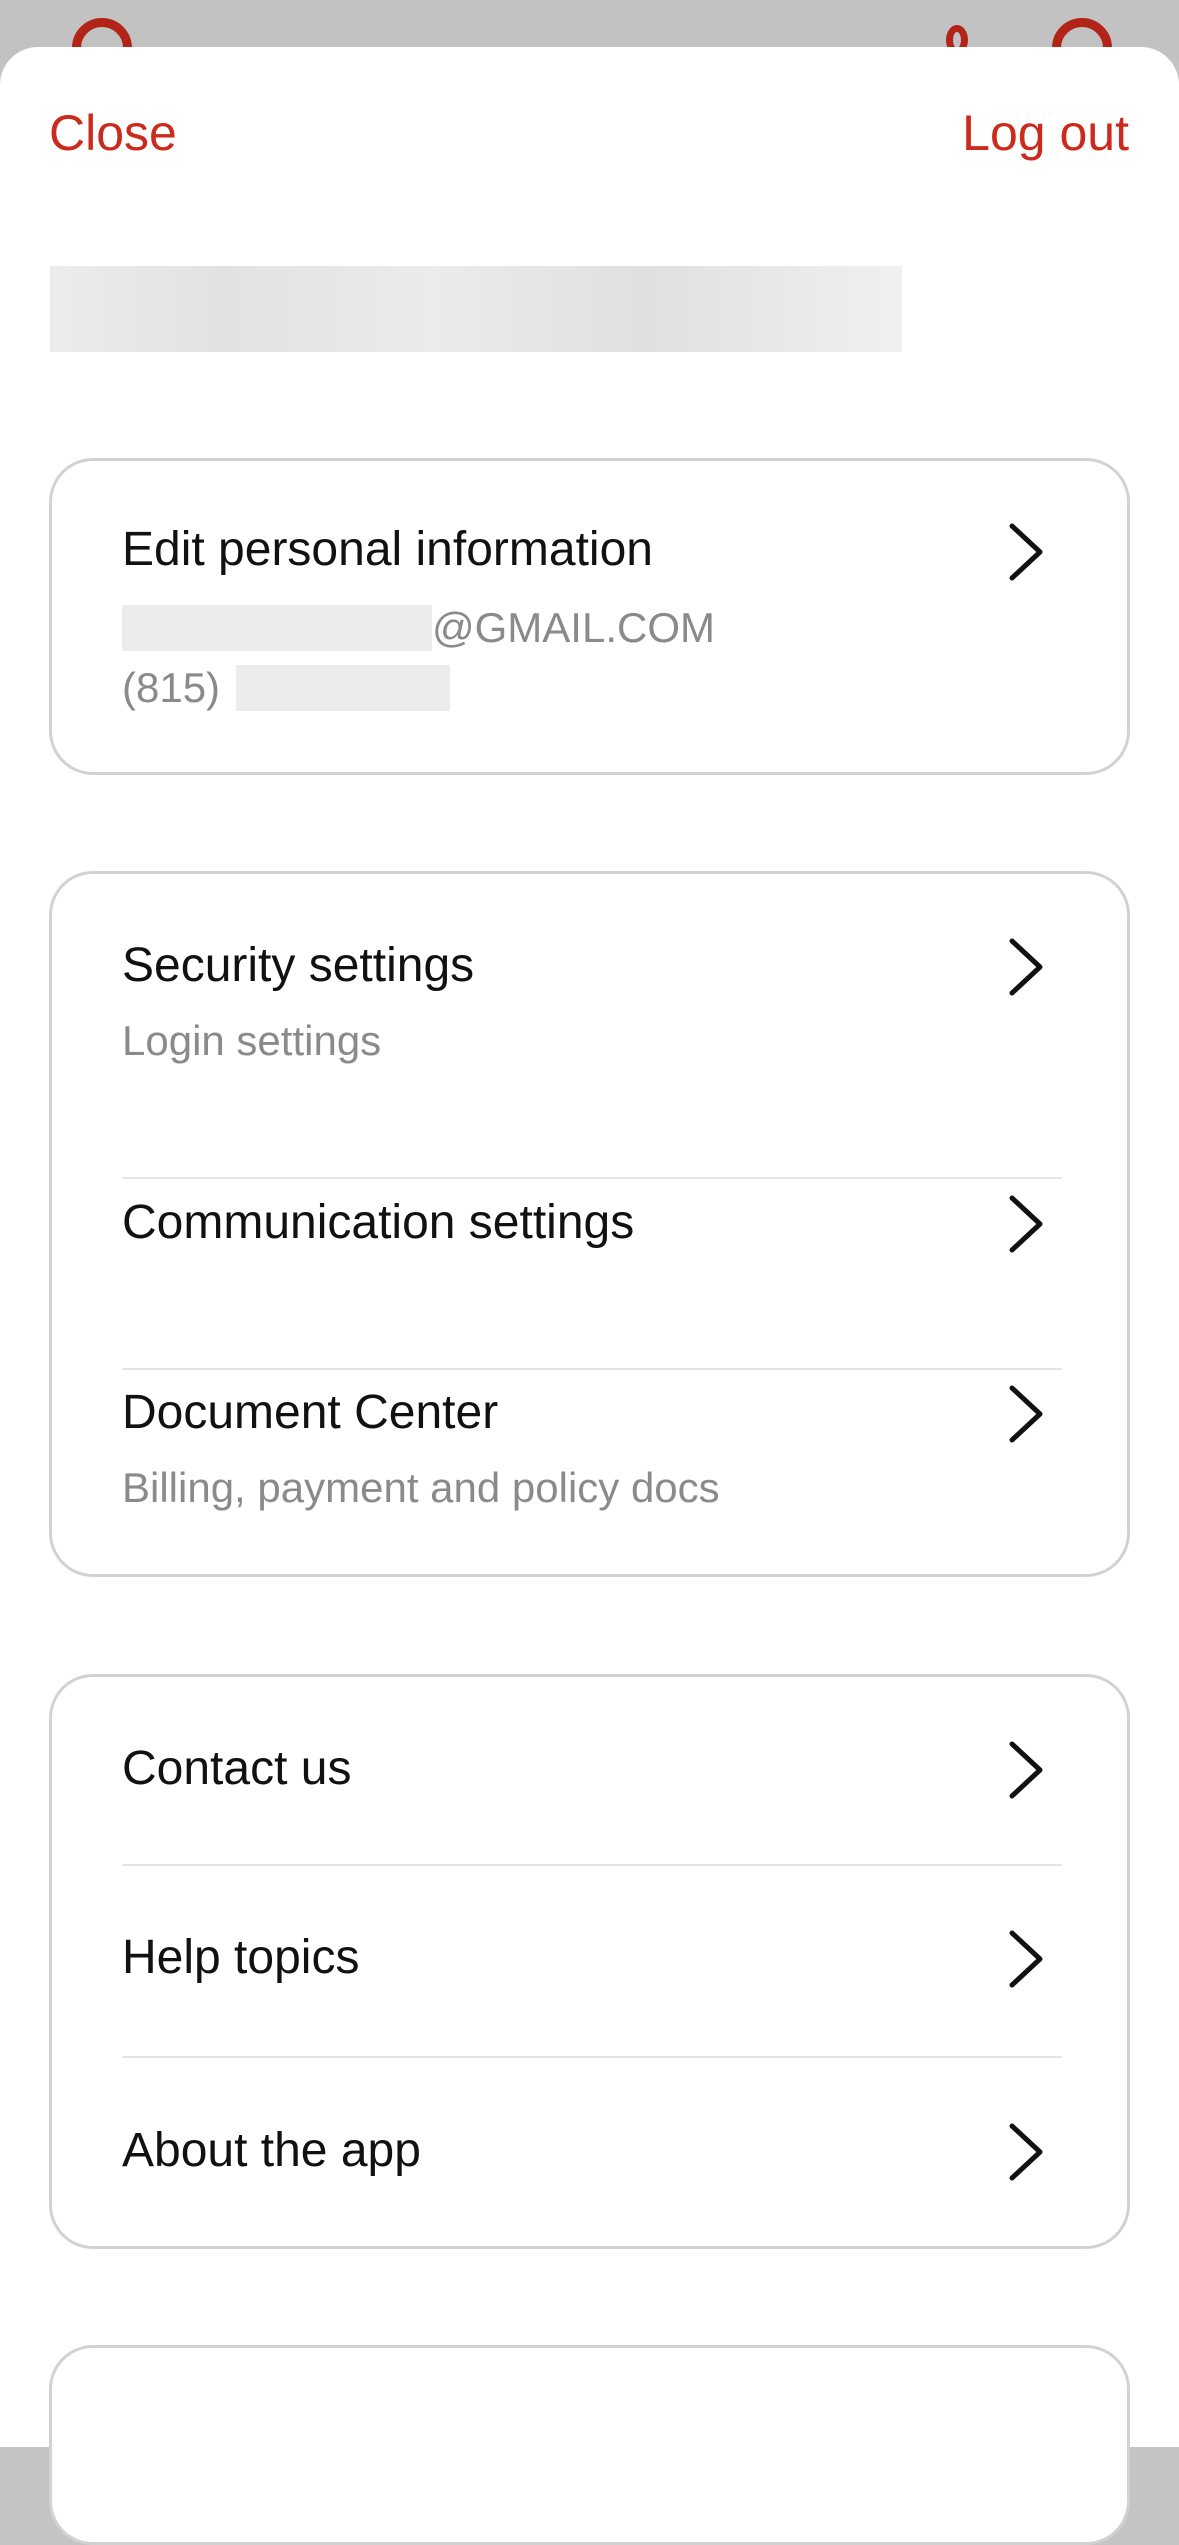 Image resolution: width=1179 pixels, height=2545 pixels. What do you see at coordinates (573, 627) in the screenshot?
I see `email-suffix: @GMAIL.COM` at bounding box center [573, 627].